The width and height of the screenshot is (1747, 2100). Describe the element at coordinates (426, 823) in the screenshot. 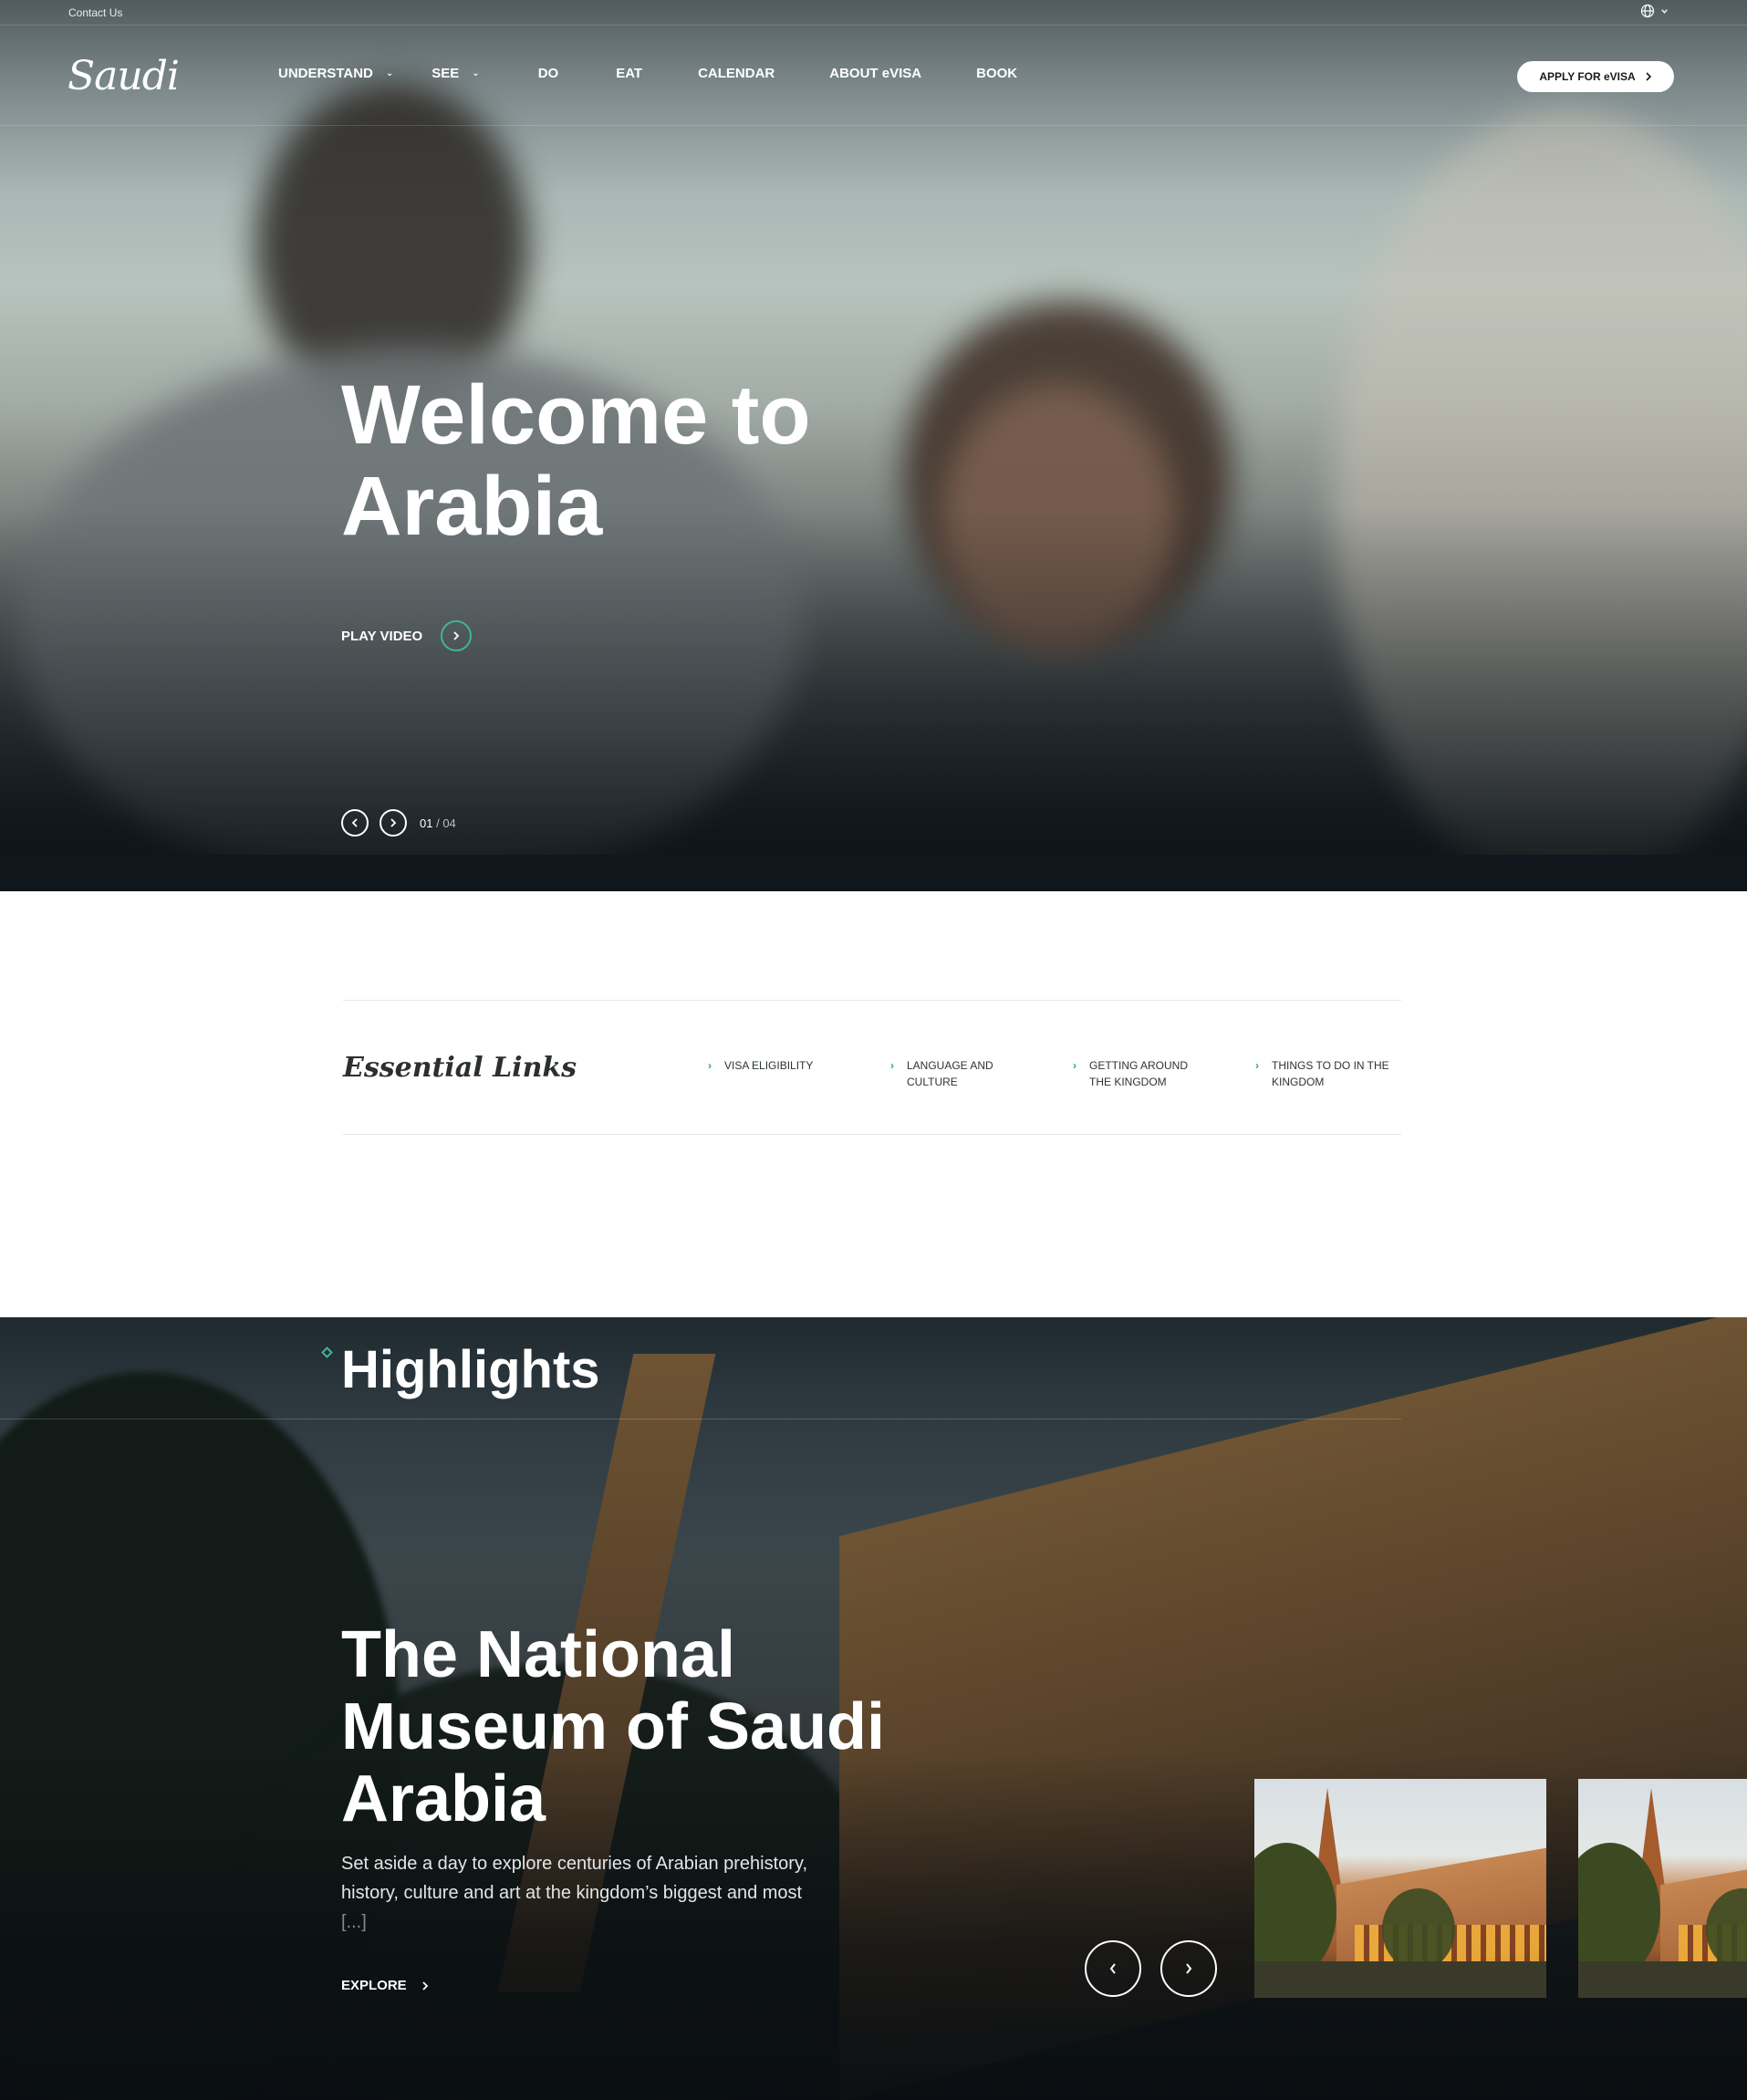

I see `hero-slide-current: 01` at that location.